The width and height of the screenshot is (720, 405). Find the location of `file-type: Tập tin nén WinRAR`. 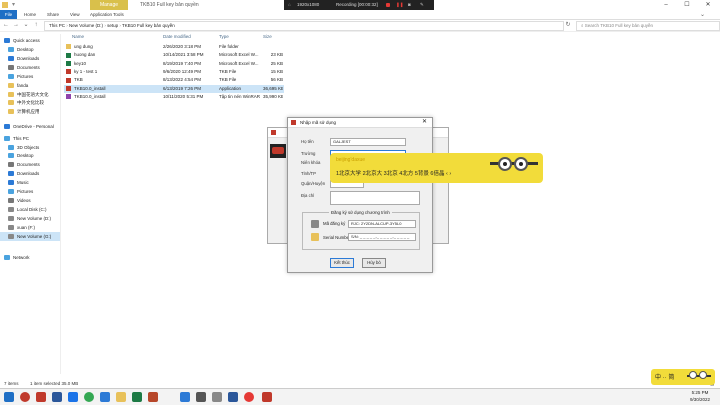

file-type: Tập tin nén WinRAR is located at coordinates (240, 97).